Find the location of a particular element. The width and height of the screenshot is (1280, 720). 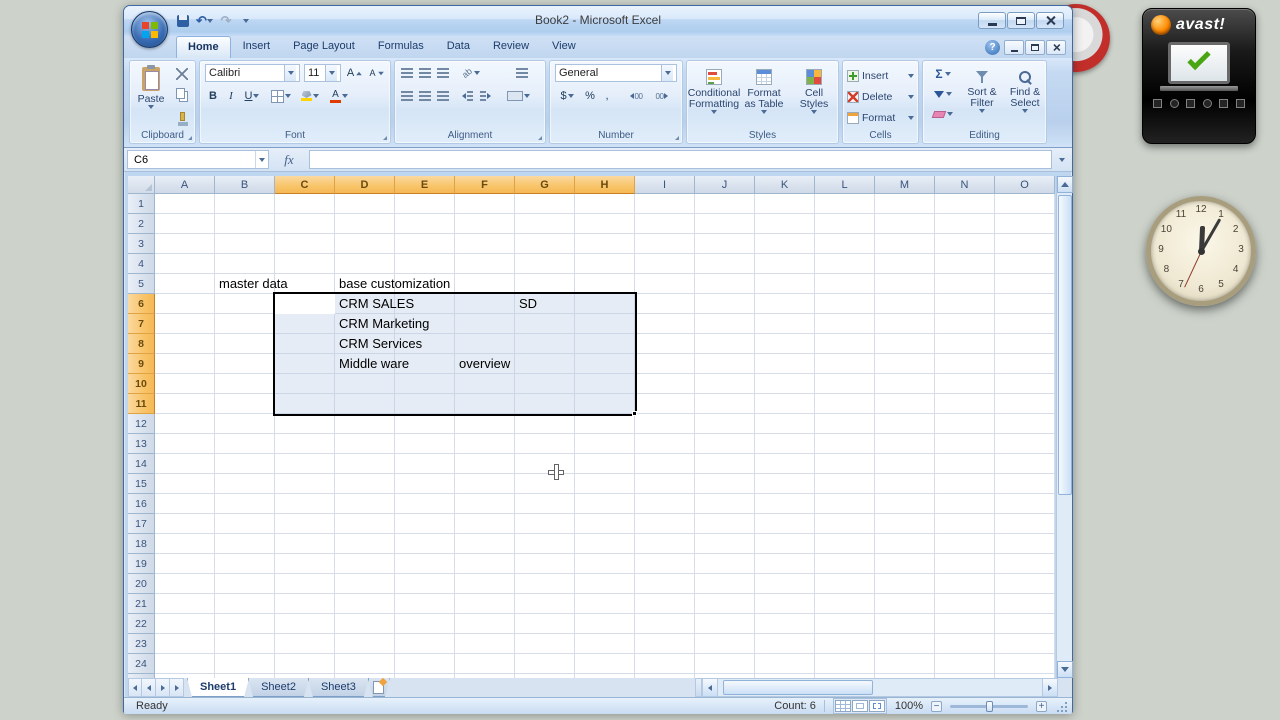

row-header-17: 17 is located at coordinates (141, 524).